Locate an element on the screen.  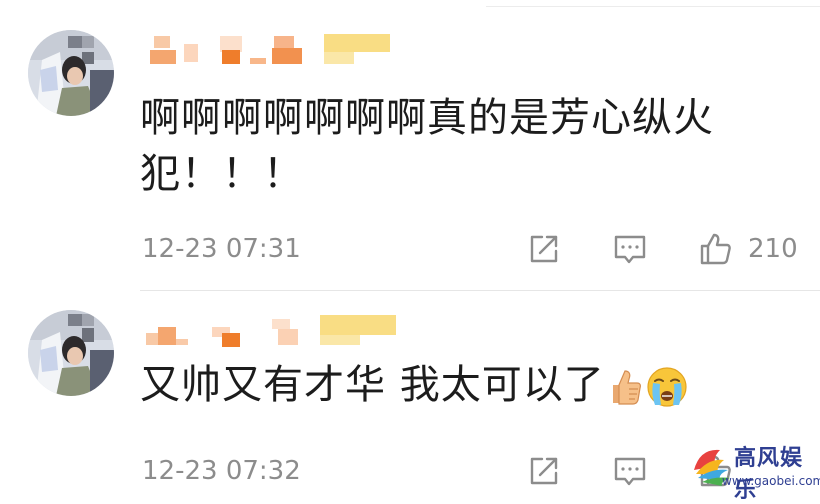
watermark-title: 高风娱乐 is located at coordinates (769, 474).